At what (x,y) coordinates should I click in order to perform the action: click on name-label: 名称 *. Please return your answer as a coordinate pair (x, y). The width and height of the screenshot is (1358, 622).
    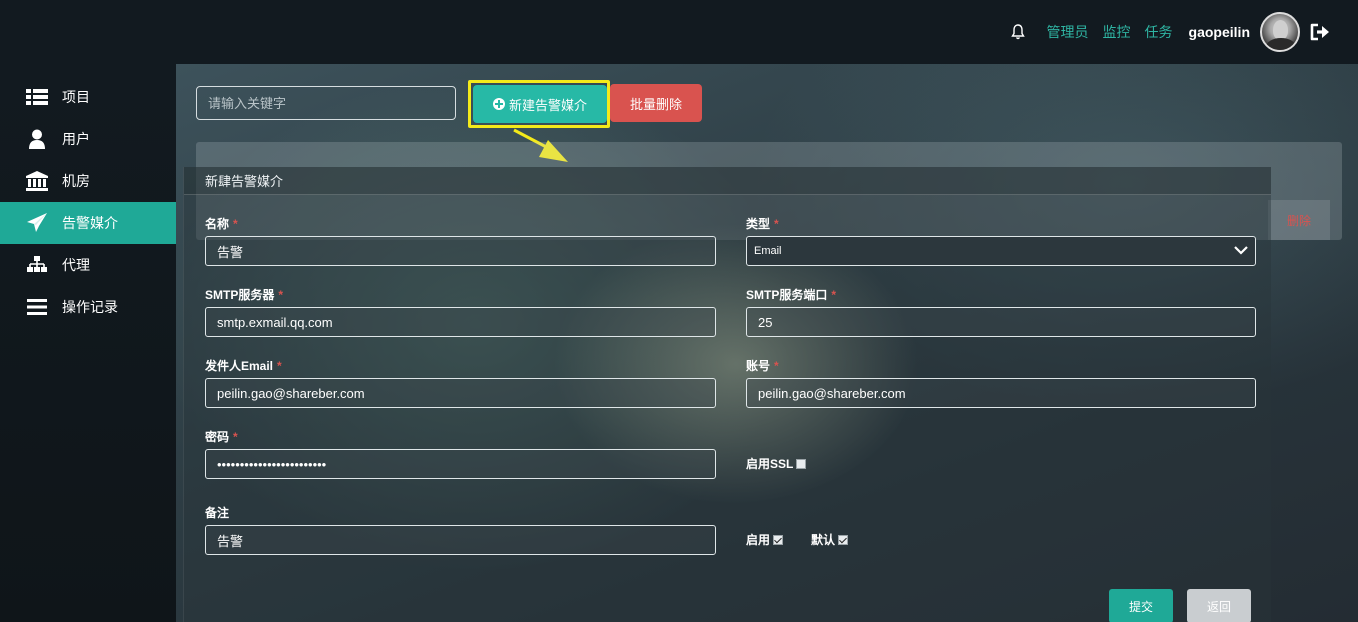
    Looking at the image, I should click on (221, 224).